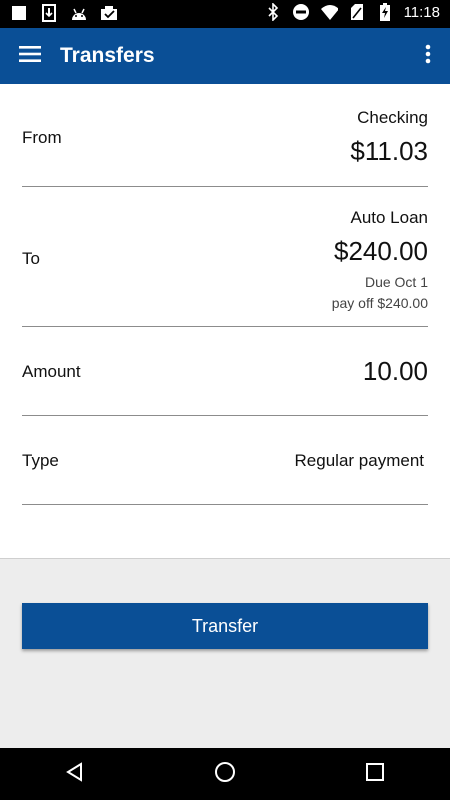 This screenshot has width=450, height=800. What do you see at coordinates (381, 251) in the screenshot?
I see `to-account-balance: $240.00` at bounding box center [381, 251].